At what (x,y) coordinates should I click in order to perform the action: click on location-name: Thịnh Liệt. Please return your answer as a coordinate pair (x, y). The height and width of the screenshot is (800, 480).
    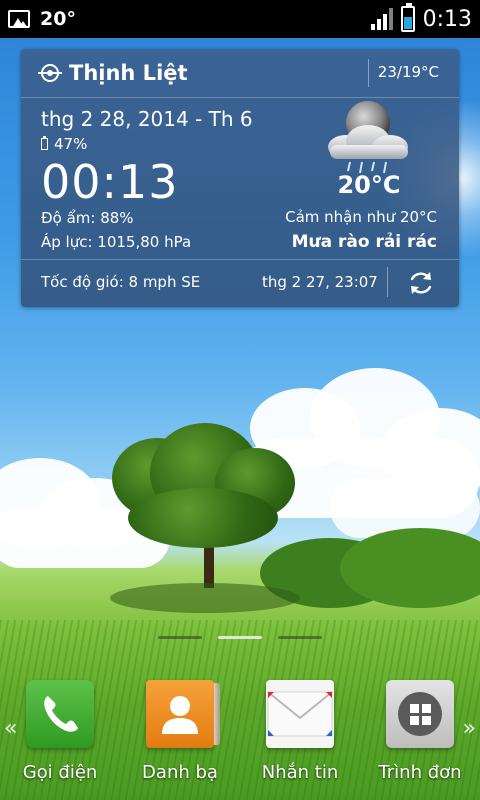
    Looking at the image, I should click on (128, 73).